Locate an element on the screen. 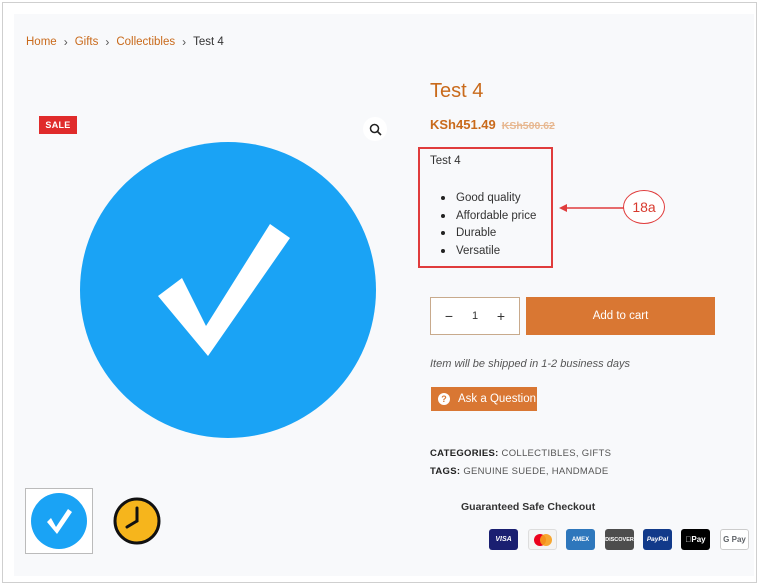 This screenshot has height=585, width=759. tags-label: TAGS: is located at coordinates (445, 471).